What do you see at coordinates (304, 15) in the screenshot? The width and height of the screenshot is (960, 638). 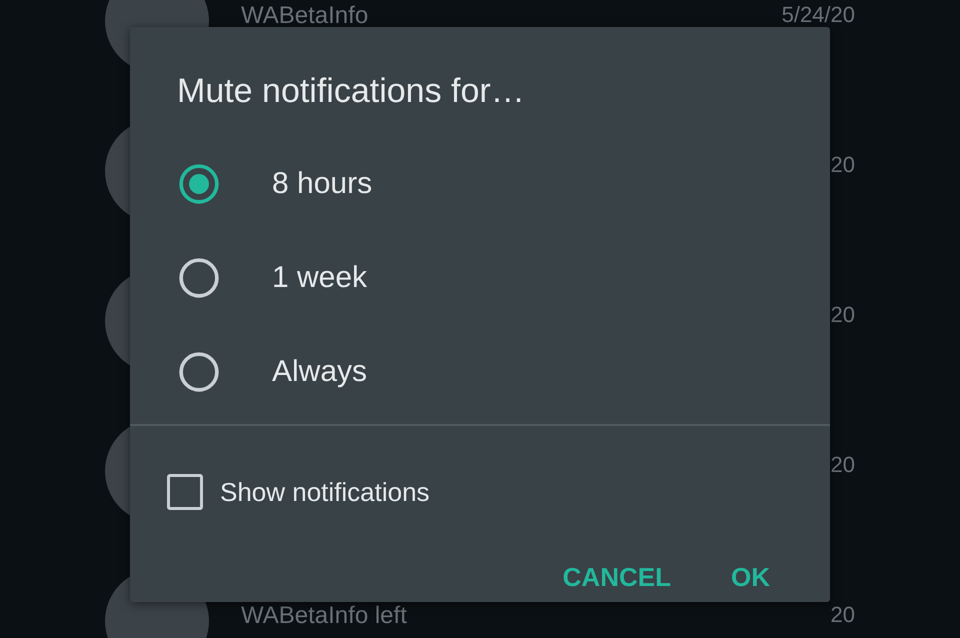 I see `chat-name: WABetaInfo` at bounding box center [304, 15].